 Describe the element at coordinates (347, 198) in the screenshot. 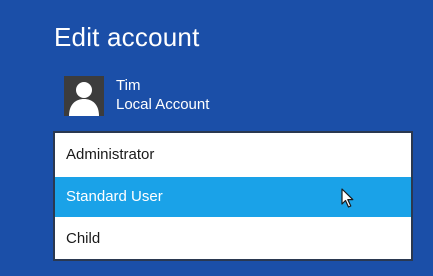

I see `mouse-pointer-icon` at that location.